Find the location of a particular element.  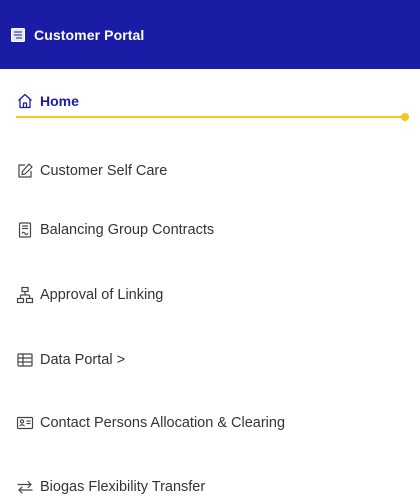

document-list-icon is located at coordinates (18, 34).